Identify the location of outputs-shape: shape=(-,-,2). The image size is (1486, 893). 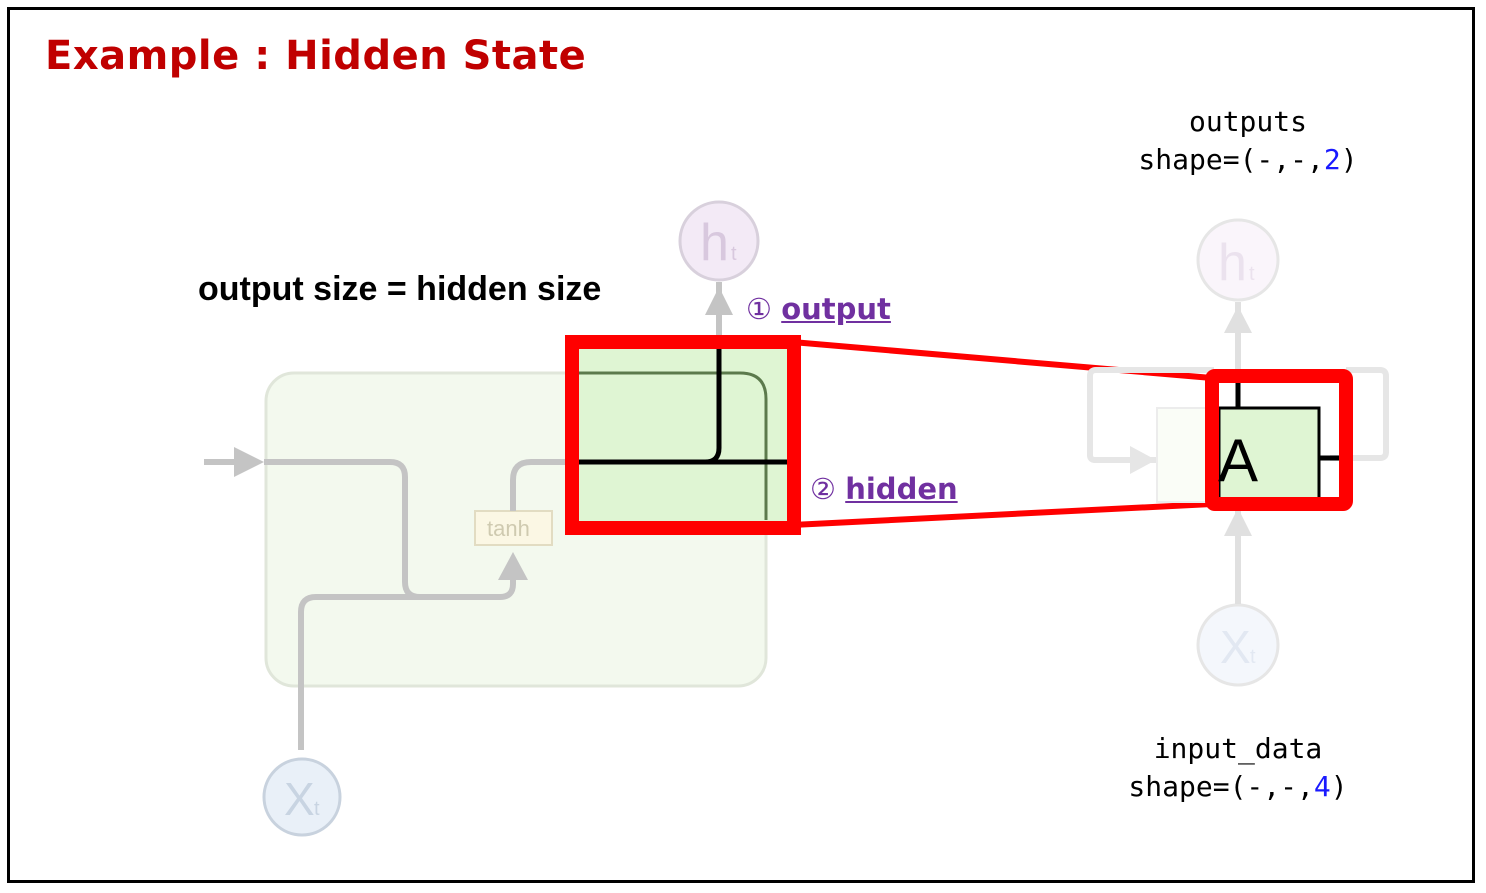
(1248, 160).